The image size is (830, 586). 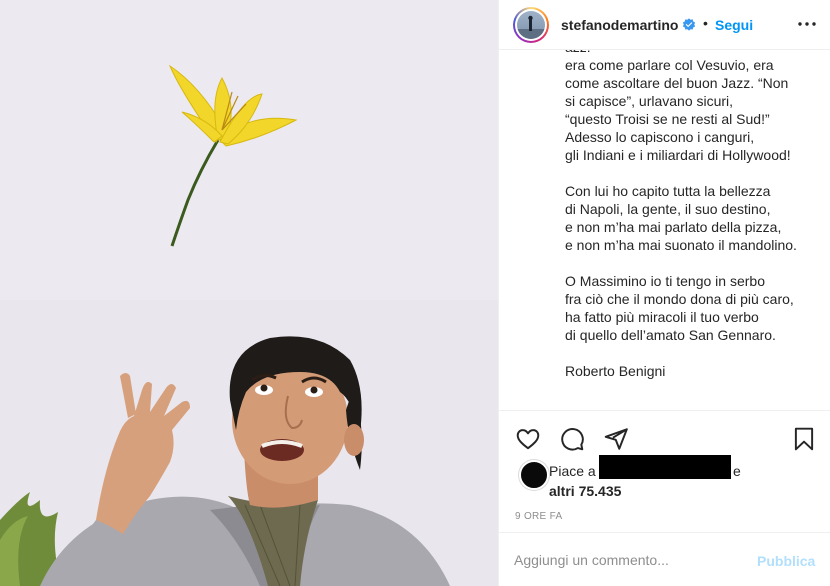 I want to click on comment-bar: Pubblica, so click(x=664, y=559).